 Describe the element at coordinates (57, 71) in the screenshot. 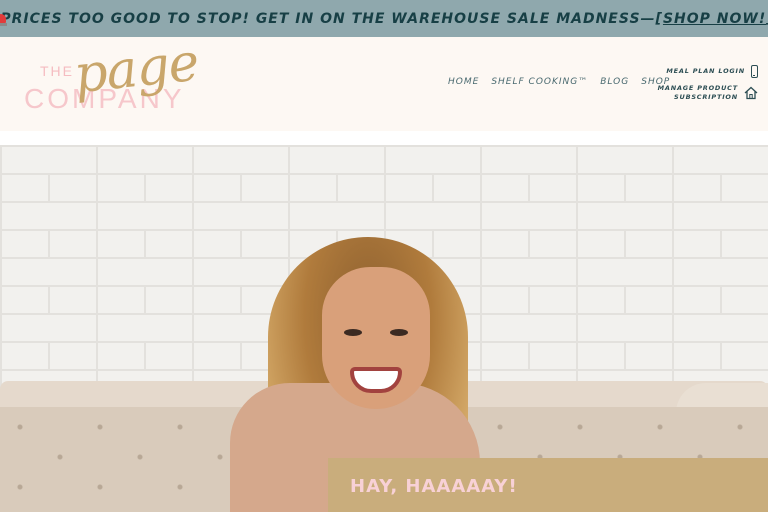

I see `logo-the: THE` at that location.